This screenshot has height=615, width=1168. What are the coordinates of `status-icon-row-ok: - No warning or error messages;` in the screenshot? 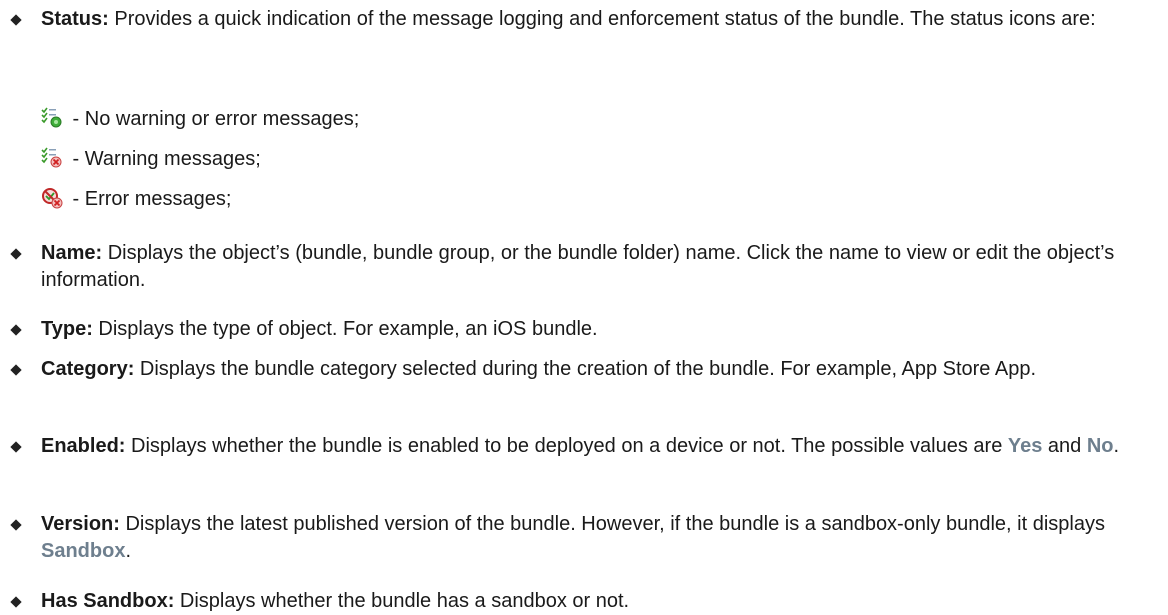 It's located at (200, 119).